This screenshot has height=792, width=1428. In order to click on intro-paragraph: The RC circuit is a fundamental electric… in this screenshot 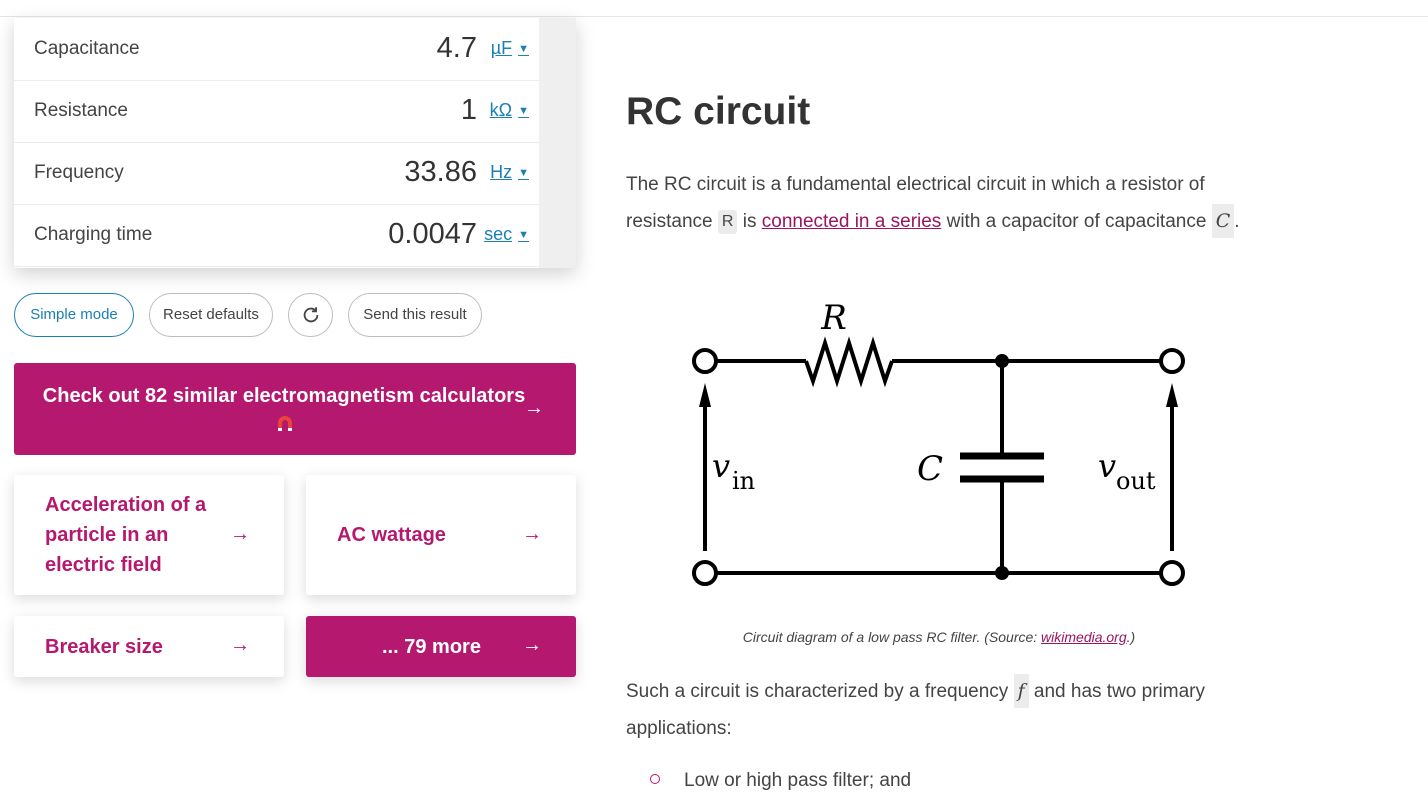, I will do `click(936, 203)`.